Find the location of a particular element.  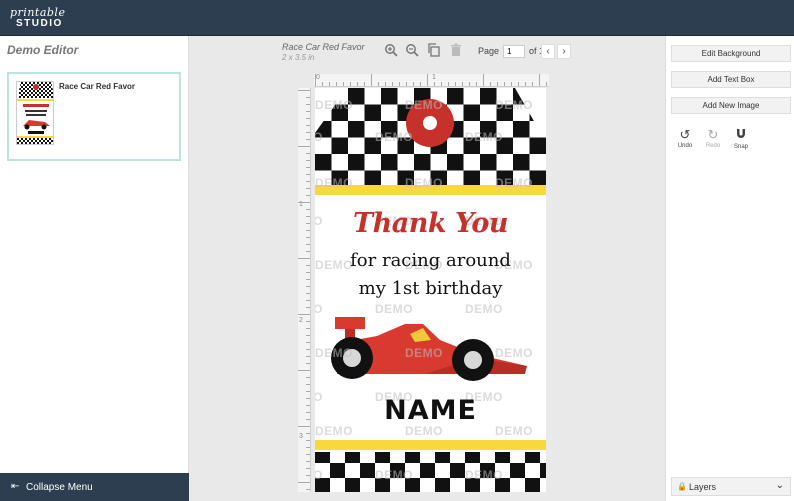

template-card: Race Car Red Favor is located at coordinates (94, 116).